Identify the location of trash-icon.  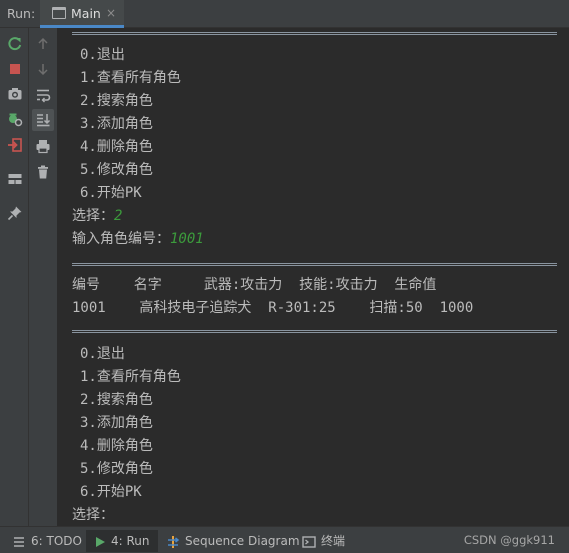
(43, 172).